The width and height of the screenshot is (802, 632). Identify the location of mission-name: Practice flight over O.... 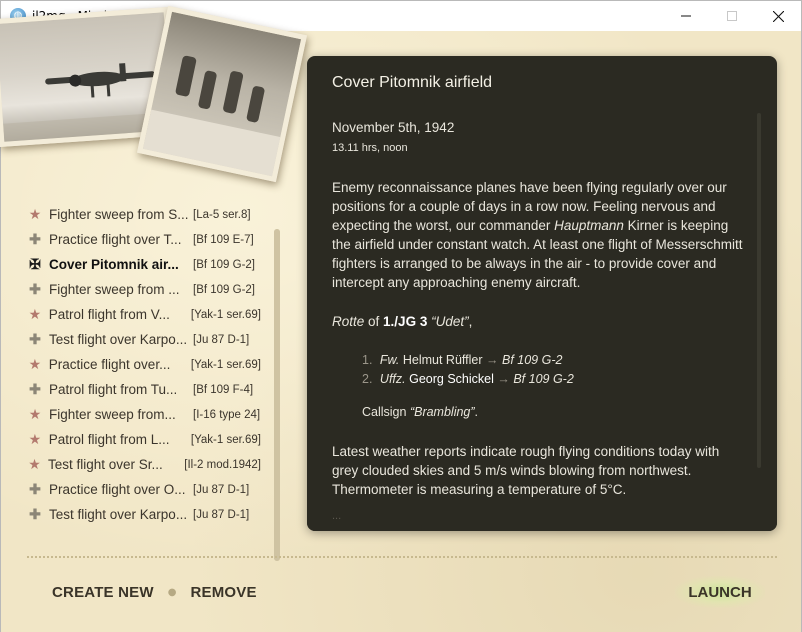
(117, 489).